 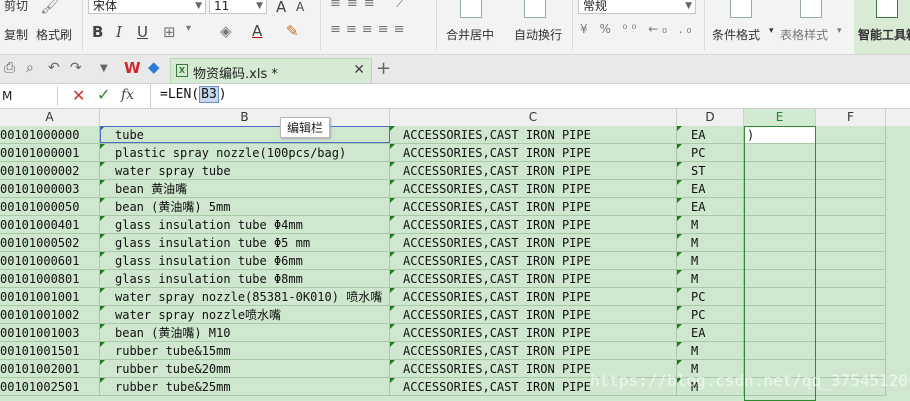 I want to click on cell-name: bean 黄油嘴, so click(x=245, y=189).